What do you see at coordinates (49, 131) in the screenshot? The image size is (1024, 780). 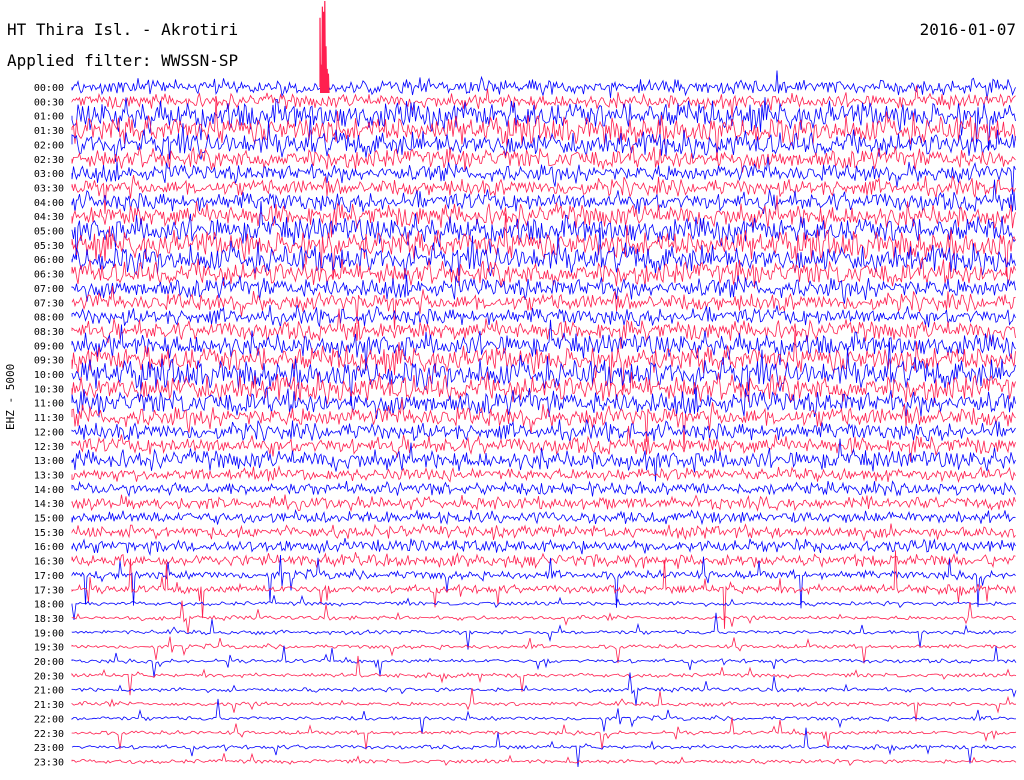 I see `tick-label: 01:30` at bounding box center [49, 131].